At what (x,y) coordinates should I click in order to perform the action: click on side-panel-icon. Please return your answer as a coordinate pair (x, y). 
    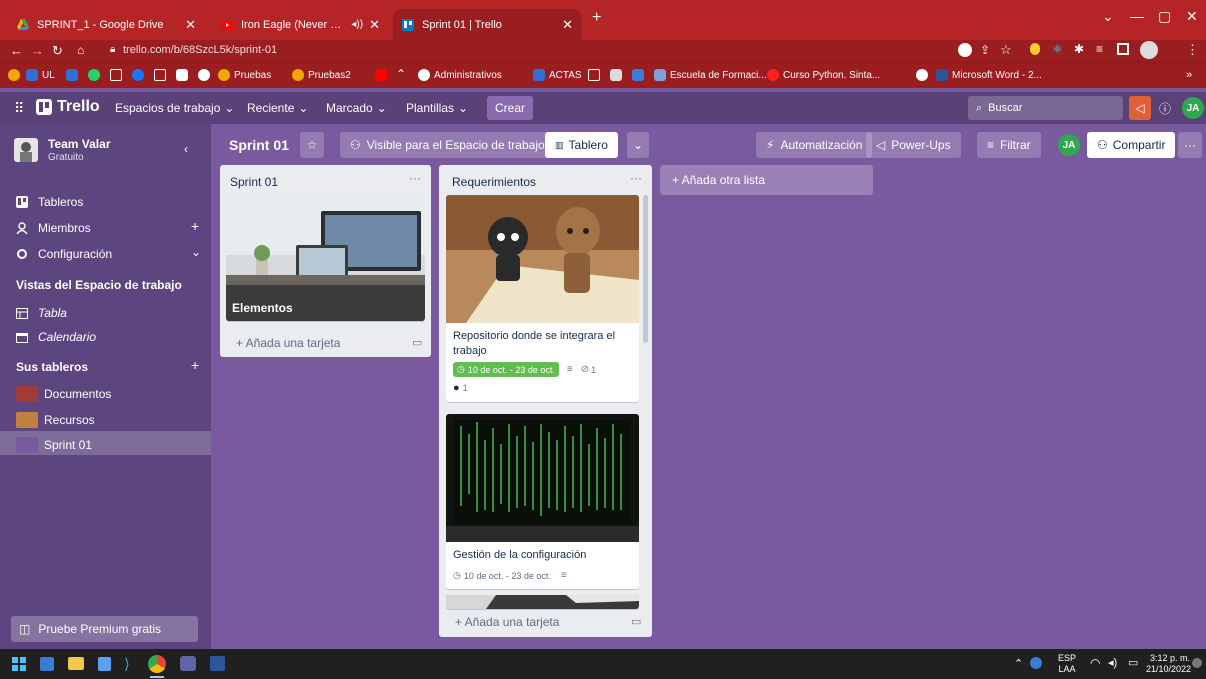
    Looking at the image, I should click on (1123, 49).